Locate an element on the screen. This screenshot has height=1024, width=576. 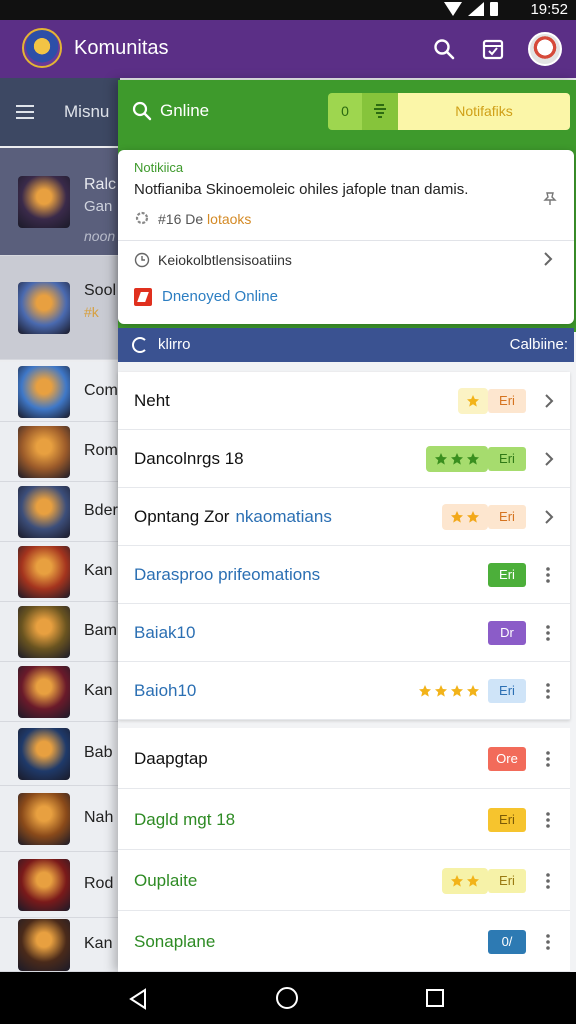
chip-count: 0 is located at coordinates (345, 111).